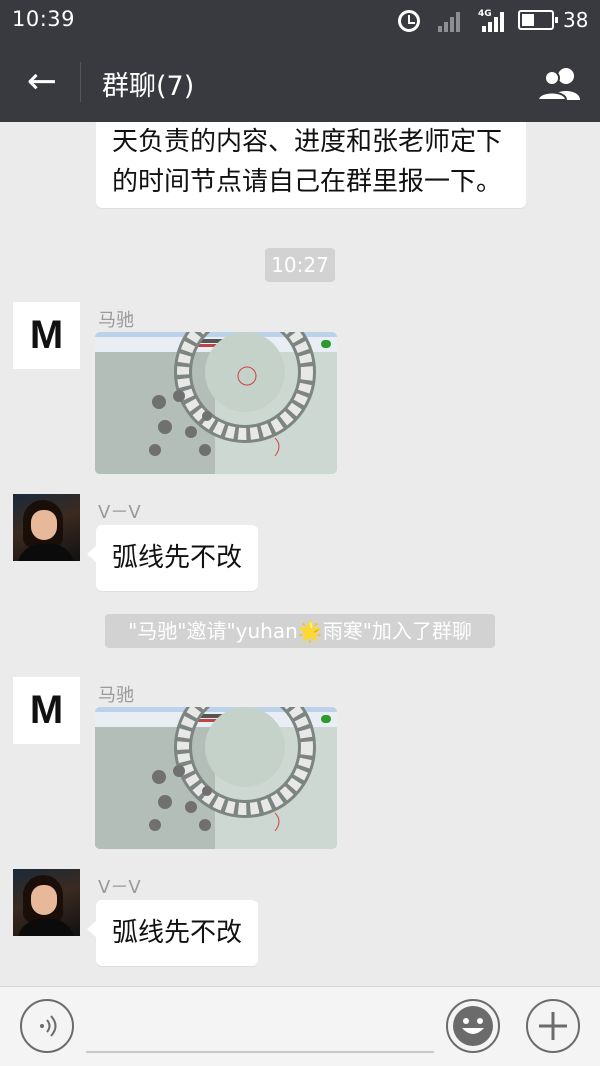  I want to click on alarm-icon, so click(409, 21).